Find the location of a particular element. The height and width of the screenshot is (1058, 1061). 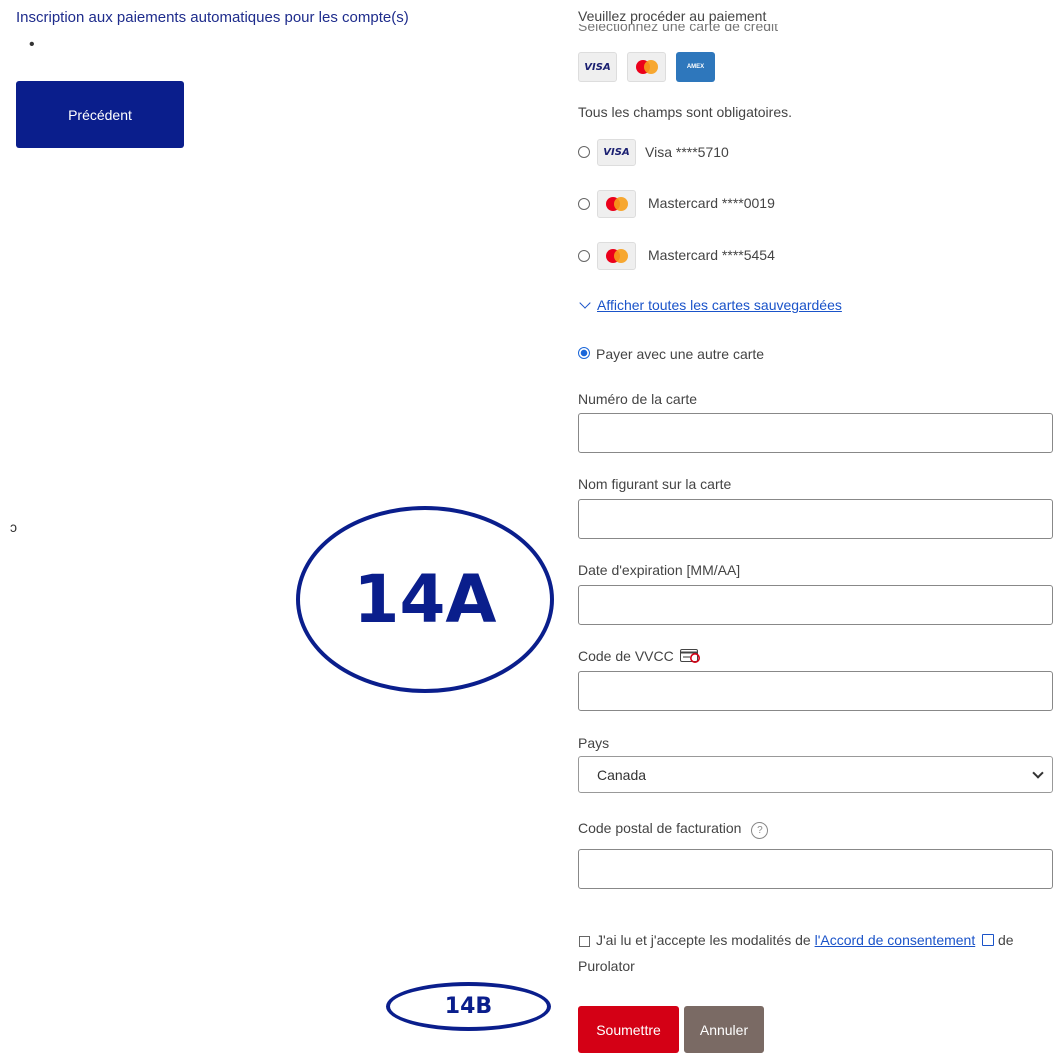

show-all-cards-text: Afficher toutes les cartes sauvegardées is located at coordinates (719, 305).